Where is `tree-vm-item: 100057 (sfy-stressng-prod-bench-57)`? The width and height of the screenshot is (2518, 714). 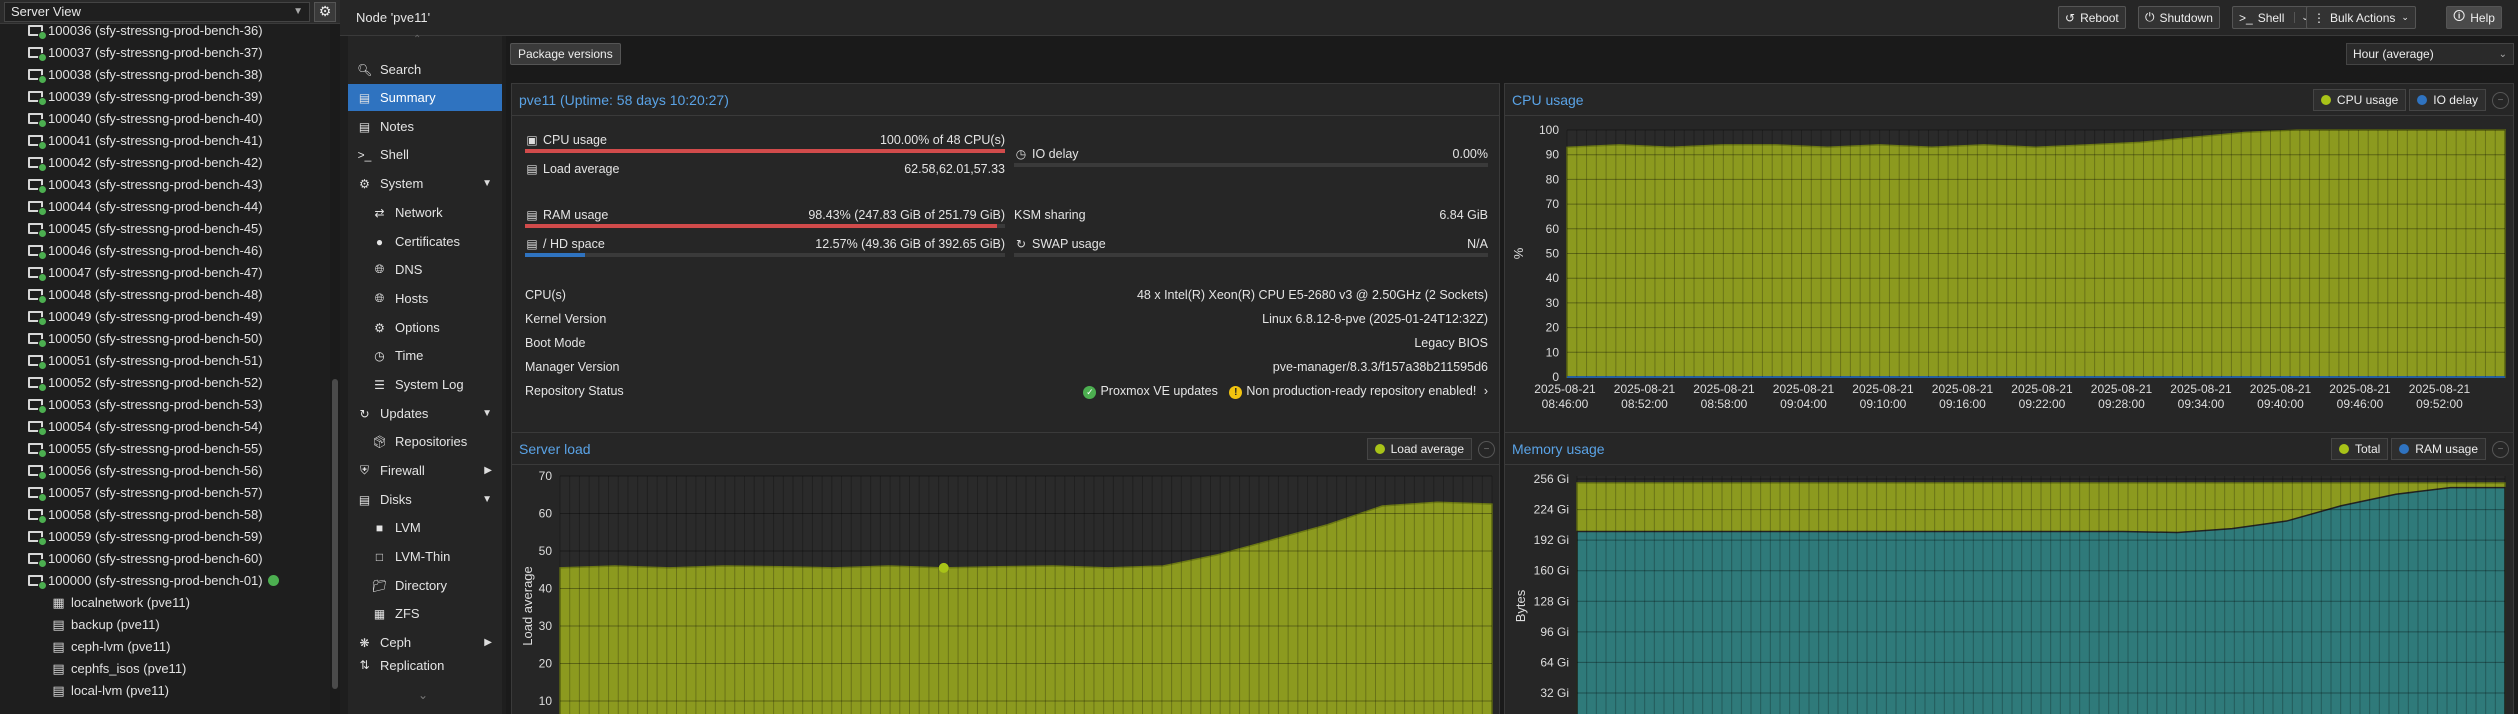 tree-vm-item: 100057 (sfy-stressng-prod-bench-57) is located at coordinates (165, 492).